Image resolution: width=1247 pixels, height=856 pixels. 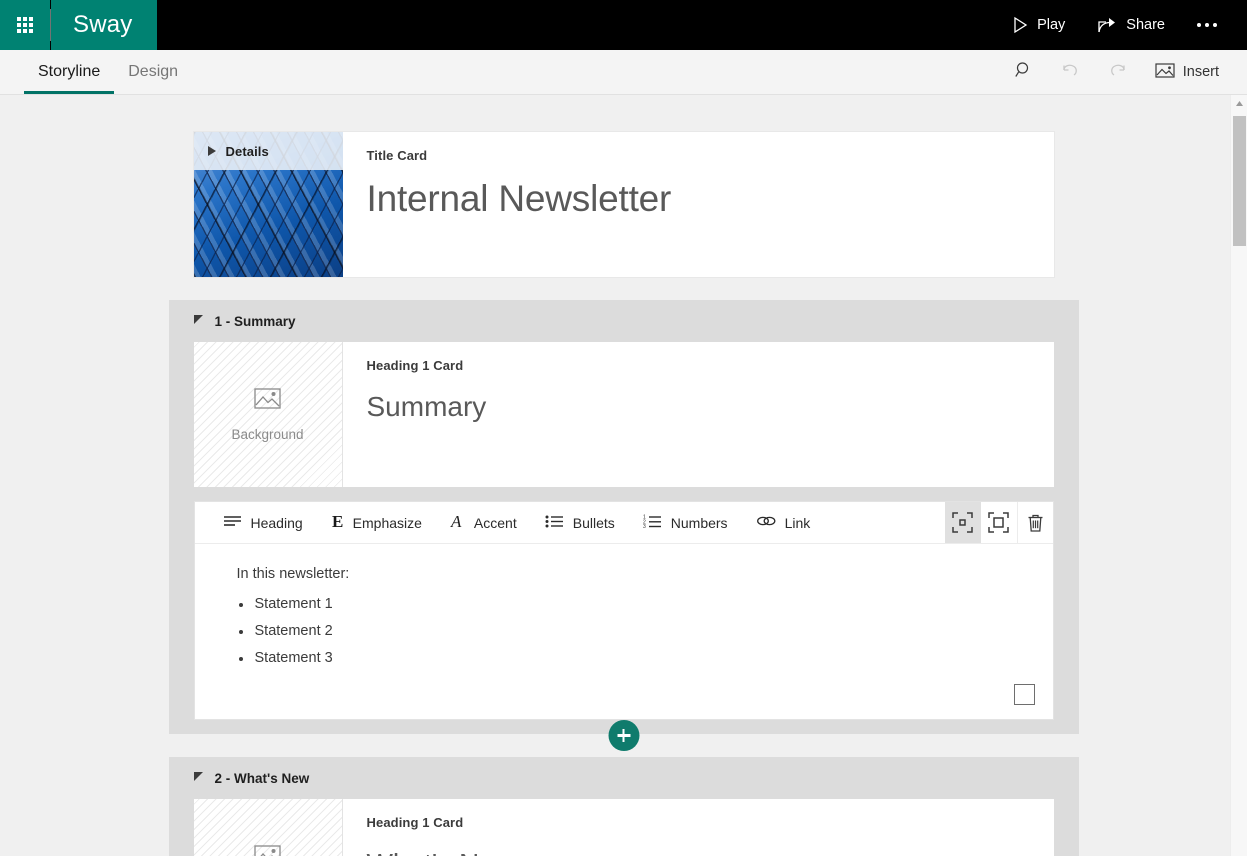 I want to click on section-title: 1 - Summary, so click(x=255, y=321).